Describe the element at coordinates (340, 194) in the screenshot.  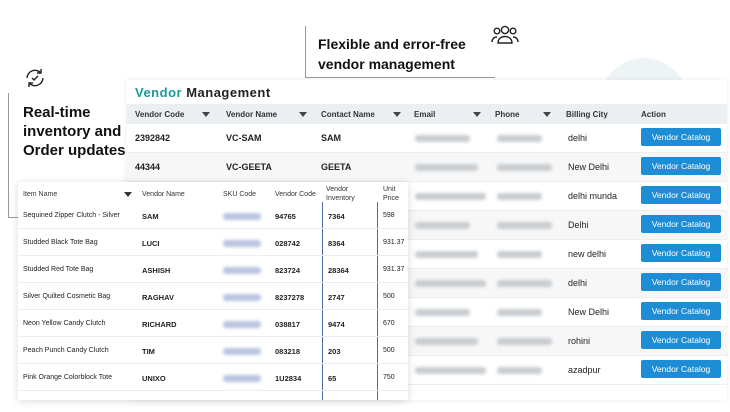
I see `col-vendor-inventory: Vendor Inventory` at that location.